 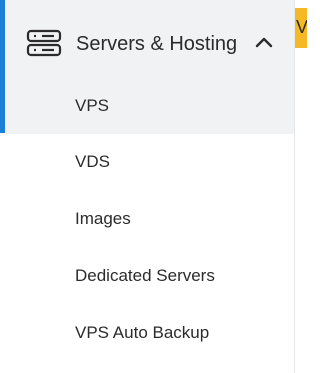 What do you see at coordinates (145, 275) in the screenshot?
I see `sidebar-item-label: Dedicated Servers` at bounding box center [145, 275].